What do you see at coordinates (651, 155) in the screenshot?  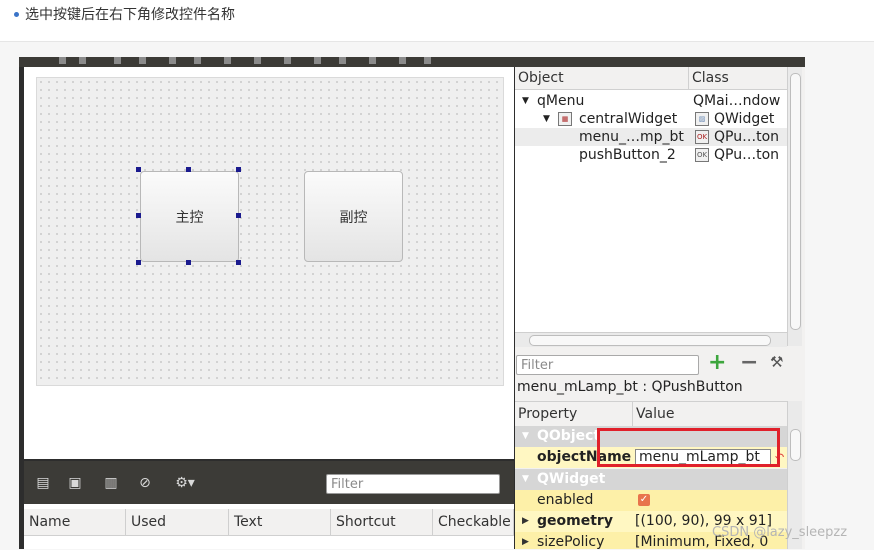 I see `tree-row-pushbutton-2: pushButton_2 OK QPu…ton` at bounding box center [651, 155].